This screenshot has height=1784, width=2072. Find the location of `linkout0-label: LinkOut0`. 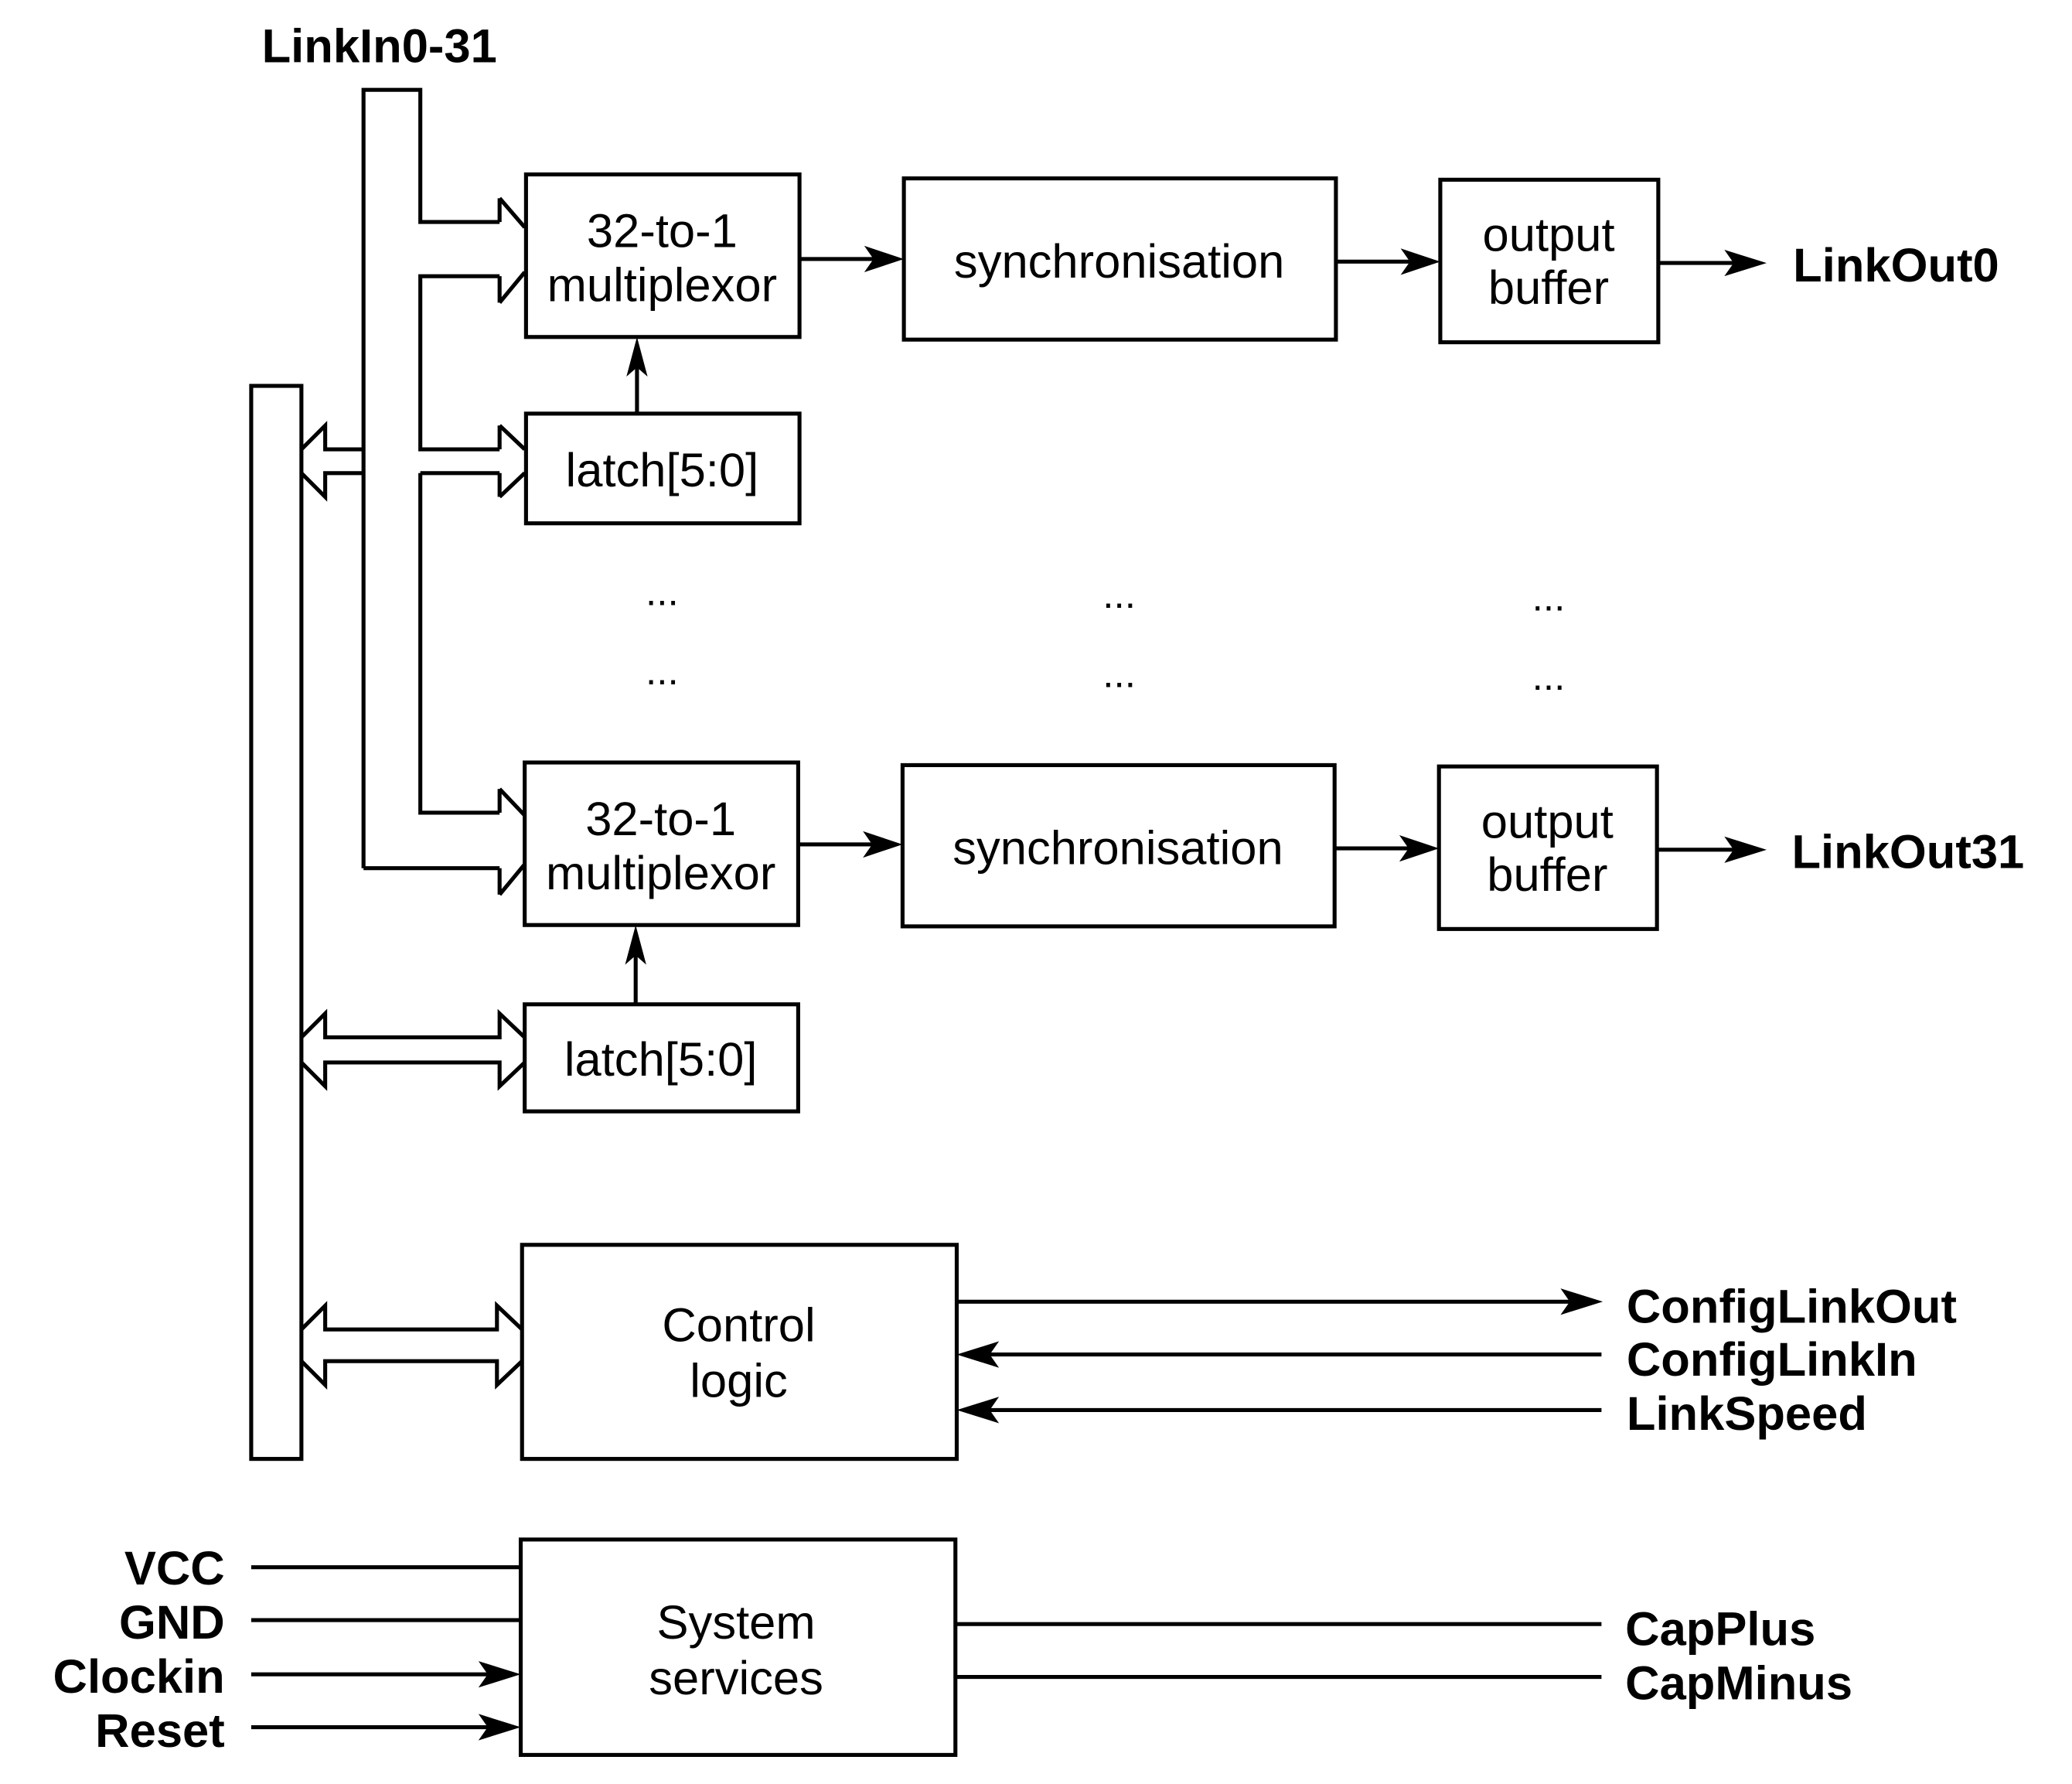

linkout0-label: LinkOut0 is located at coordinates (1896, 265).